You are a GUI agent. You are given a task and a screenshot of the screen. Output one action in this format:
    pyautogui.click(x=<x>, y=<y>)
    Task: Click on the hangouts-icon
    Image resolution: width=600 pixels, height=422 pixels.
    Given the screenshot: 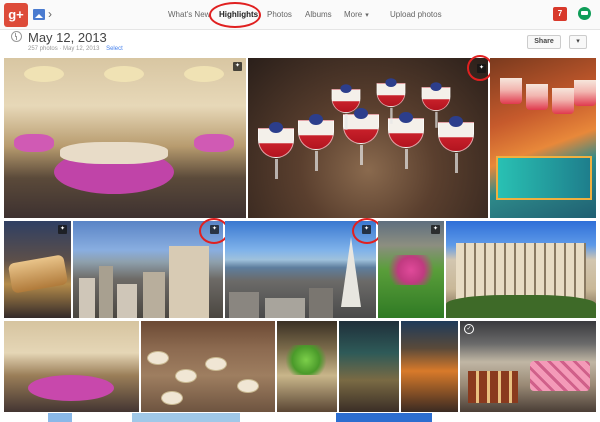 What is the action you would take?
    pyautogui.click(x=584, y=13)
    